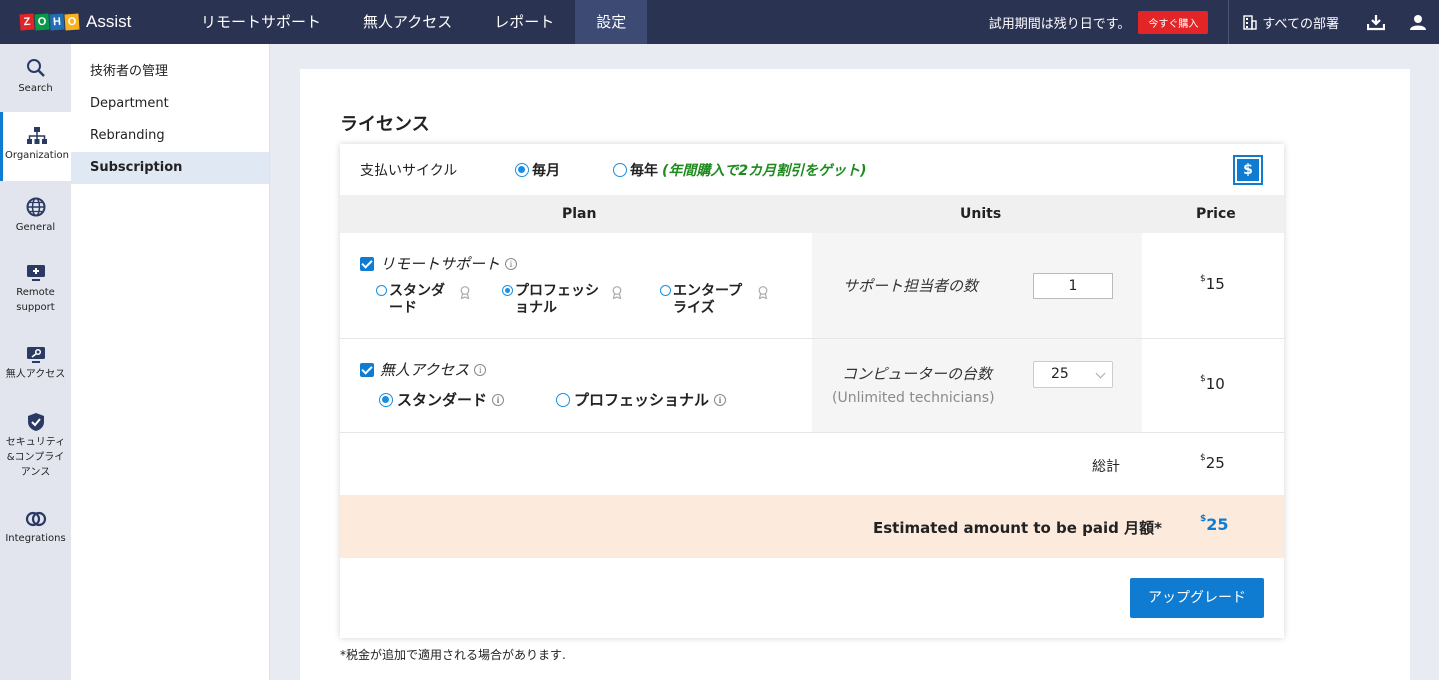 The width and height of the screenshot is (1439, 680). Describe the element at coordinates (35, 374) in the screenshot. I see `rail-label: 無人アクセス` at that location.